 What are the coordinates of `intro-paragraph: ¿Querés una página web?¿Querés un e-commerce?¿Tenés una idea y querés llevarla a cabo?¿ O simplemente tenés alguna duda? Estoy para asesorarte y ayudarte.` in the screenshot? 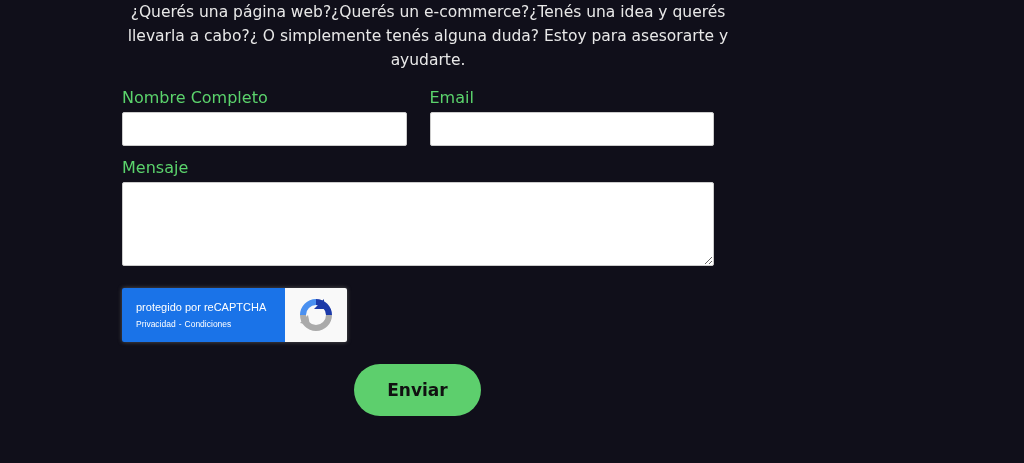 It's located at (428, 36).